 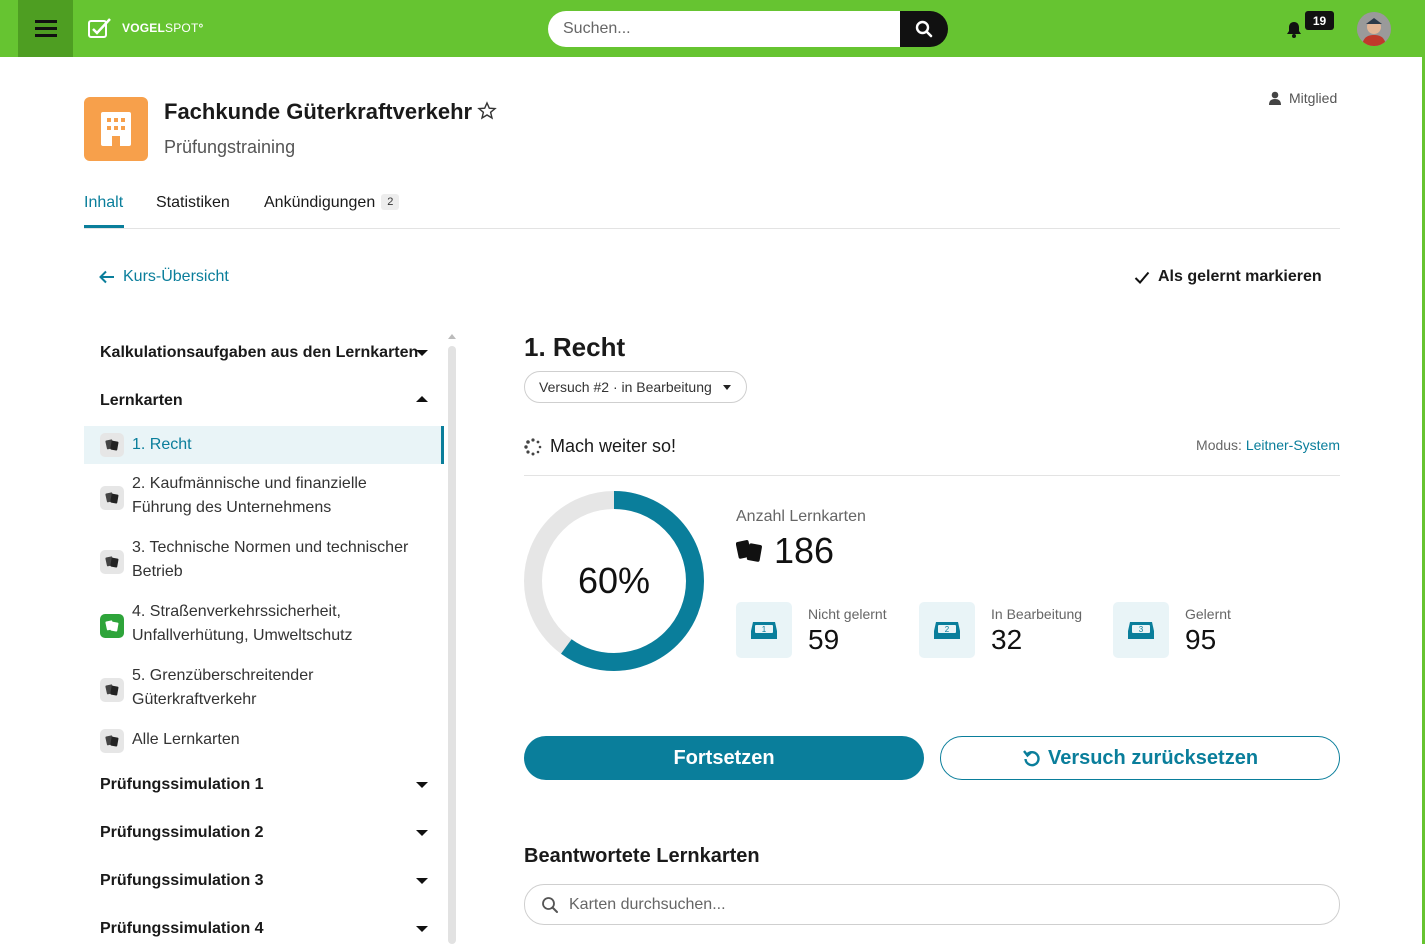 What do you see at coordinates (726, 387) in the screenshot?
I see `caret-down-icon` at bounding box center [726, 387].